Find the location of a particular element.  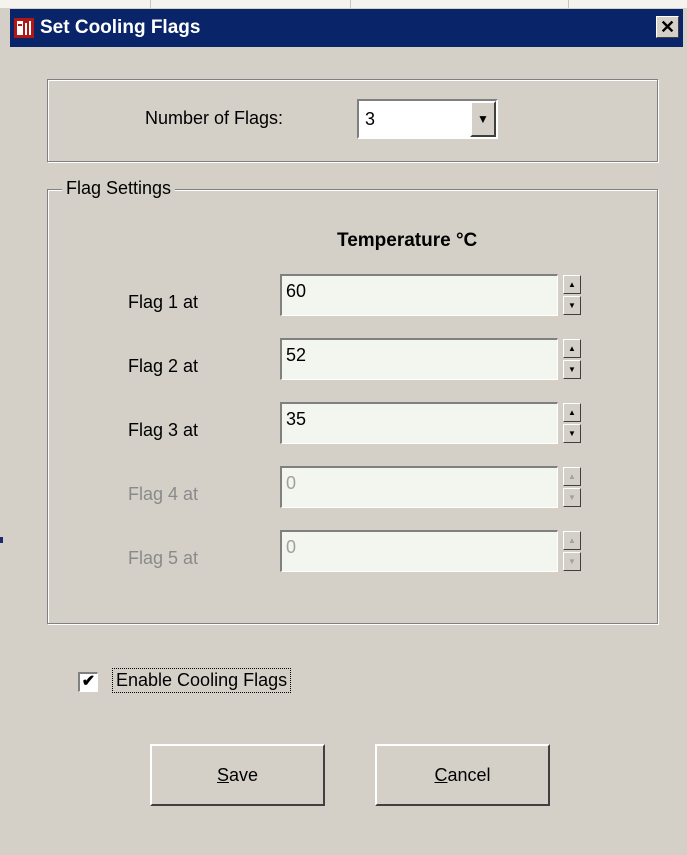

flag-4-value: 0 is located at coordinates (291, 483).